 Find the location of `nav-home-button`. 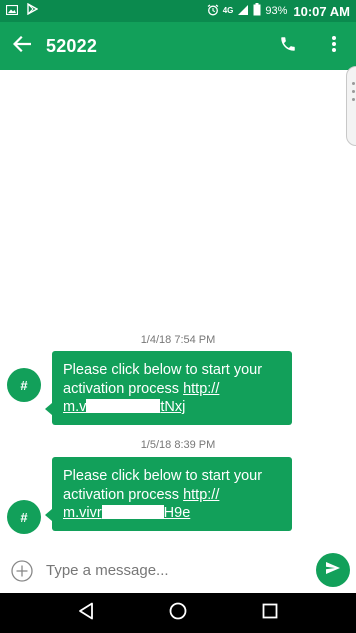

nav-home-button is located at coordinates (178, 613).